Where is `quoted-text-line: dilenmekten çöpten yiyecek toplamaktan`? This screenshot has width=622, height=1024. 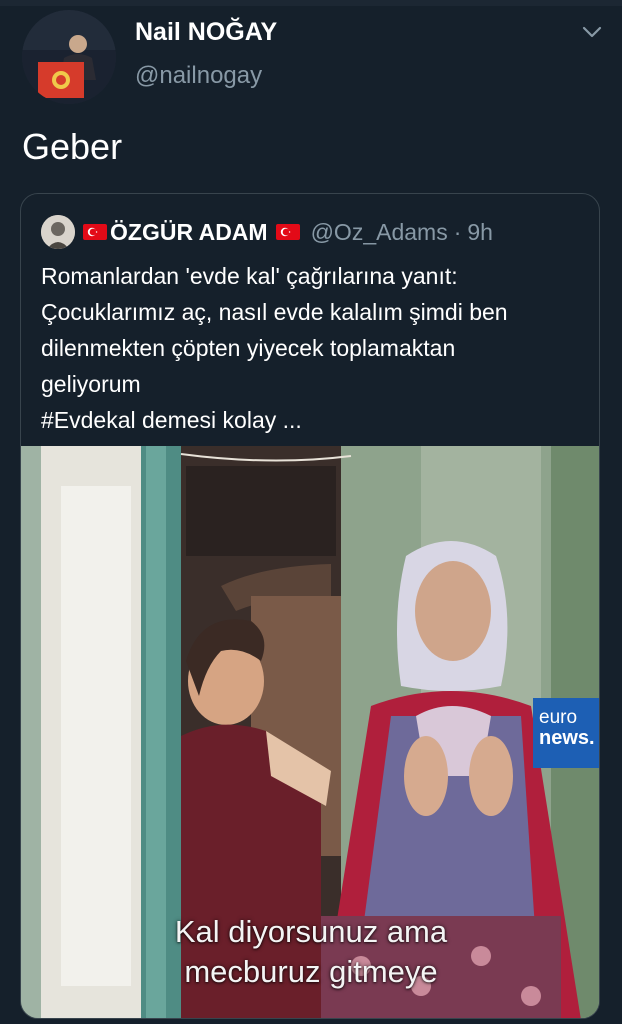 quoted-text-line: dilenmekten çöpten yiyecek toplamaktan is located at coordinates (248, 348).